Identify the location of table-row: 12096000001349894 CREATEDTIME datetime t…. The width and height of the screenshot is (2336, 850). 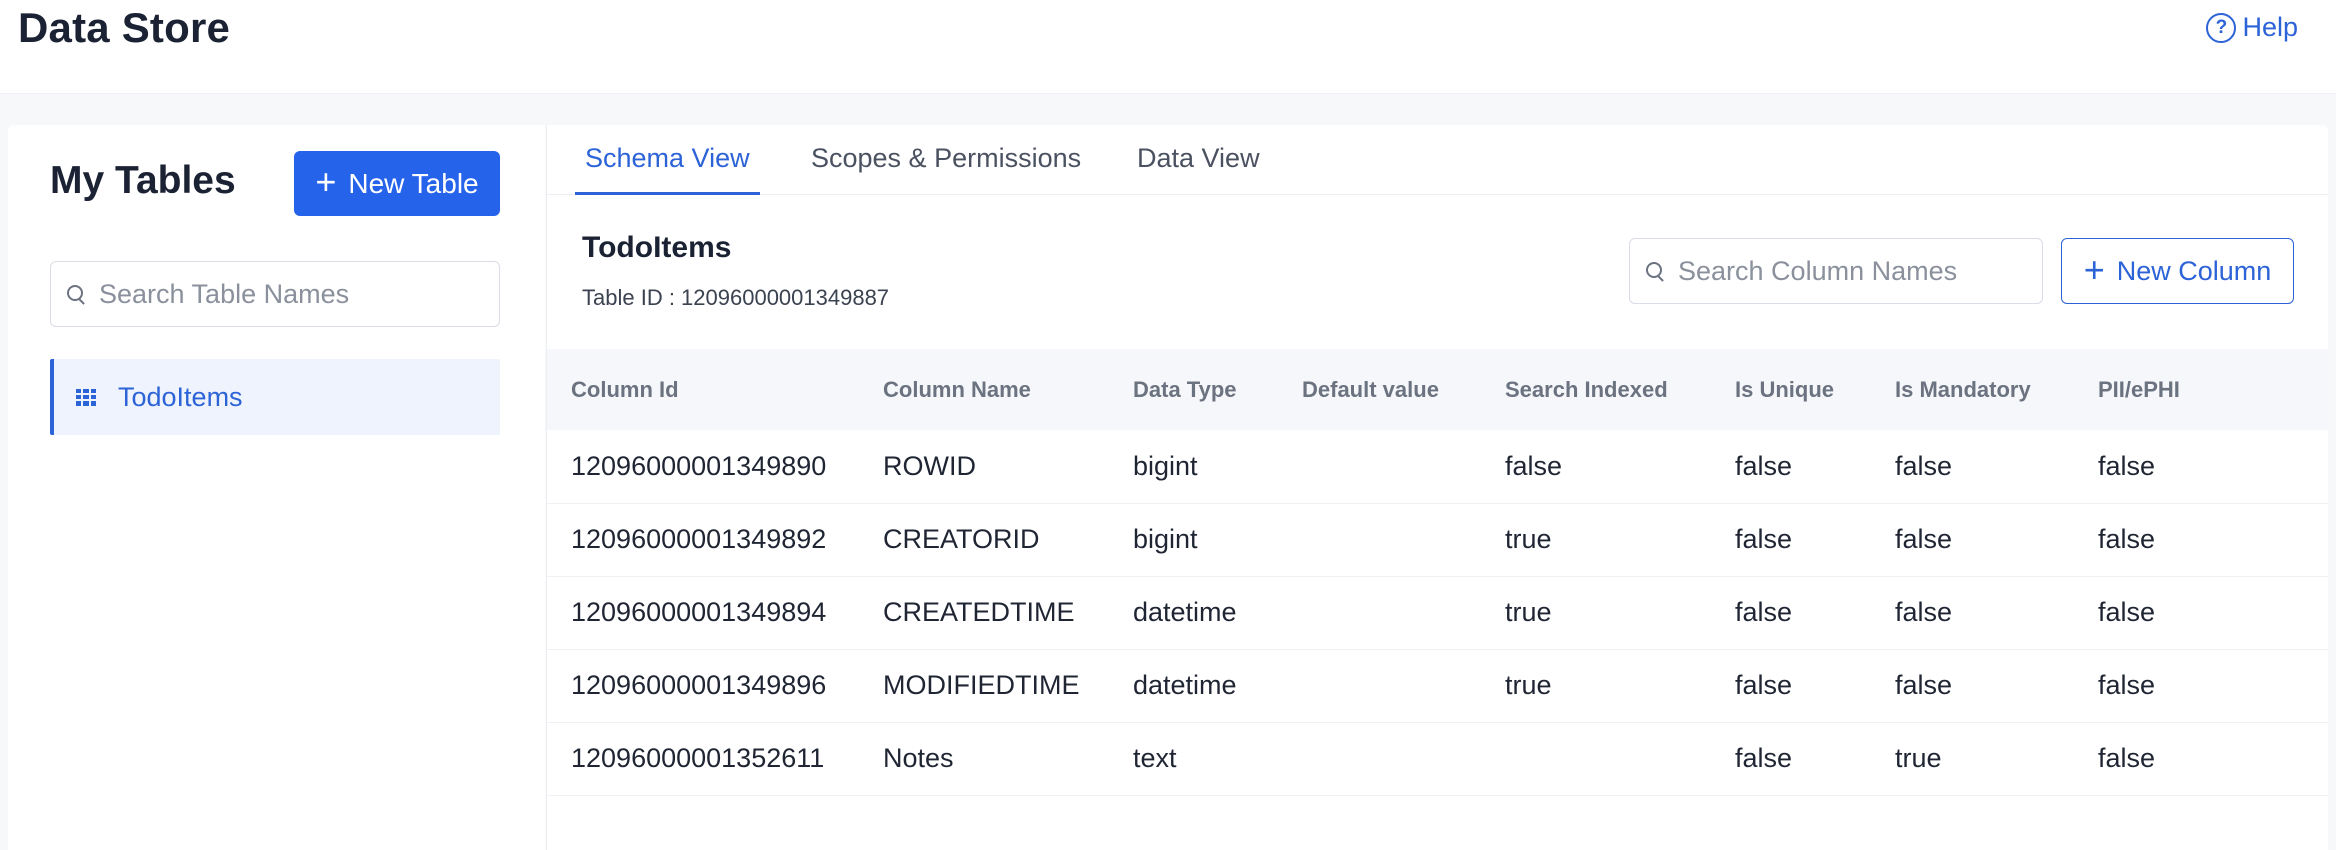
(1437, 612).